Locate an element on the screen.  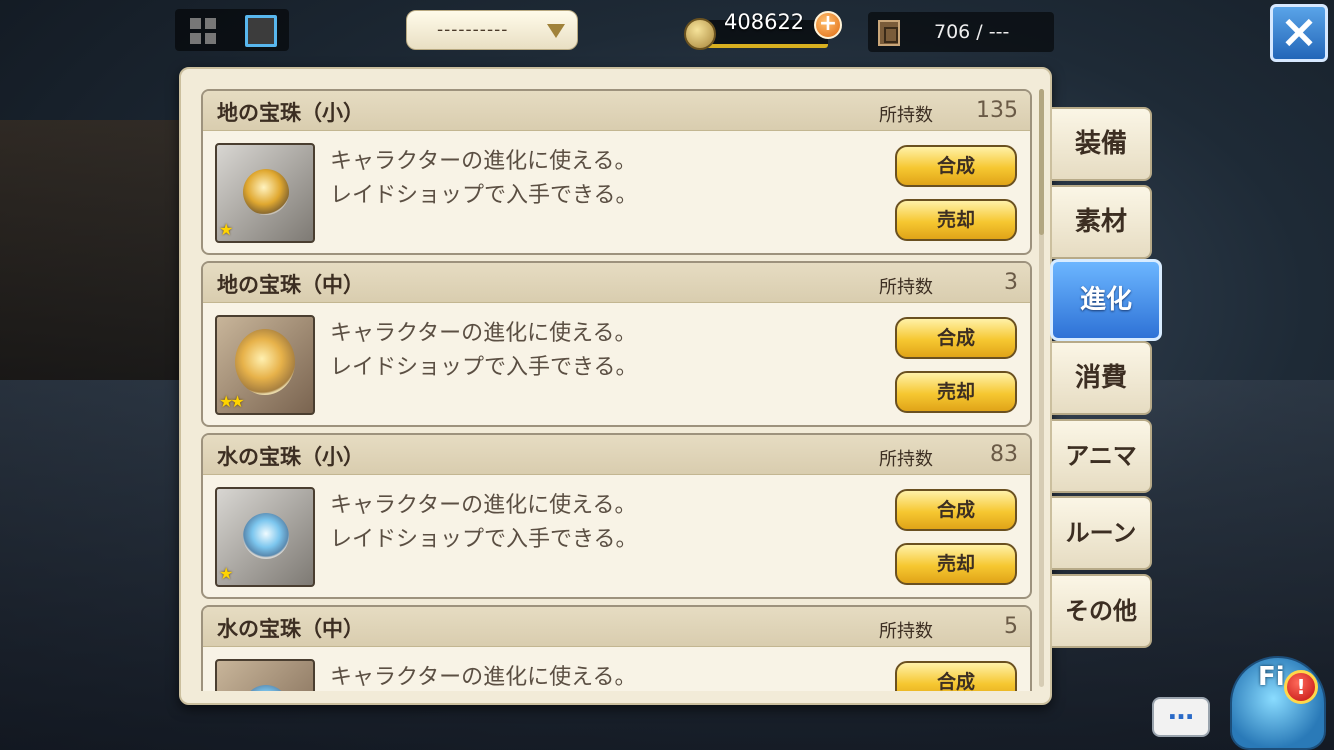
tab-materials: 素材 is located at coordinates (1102, 222).